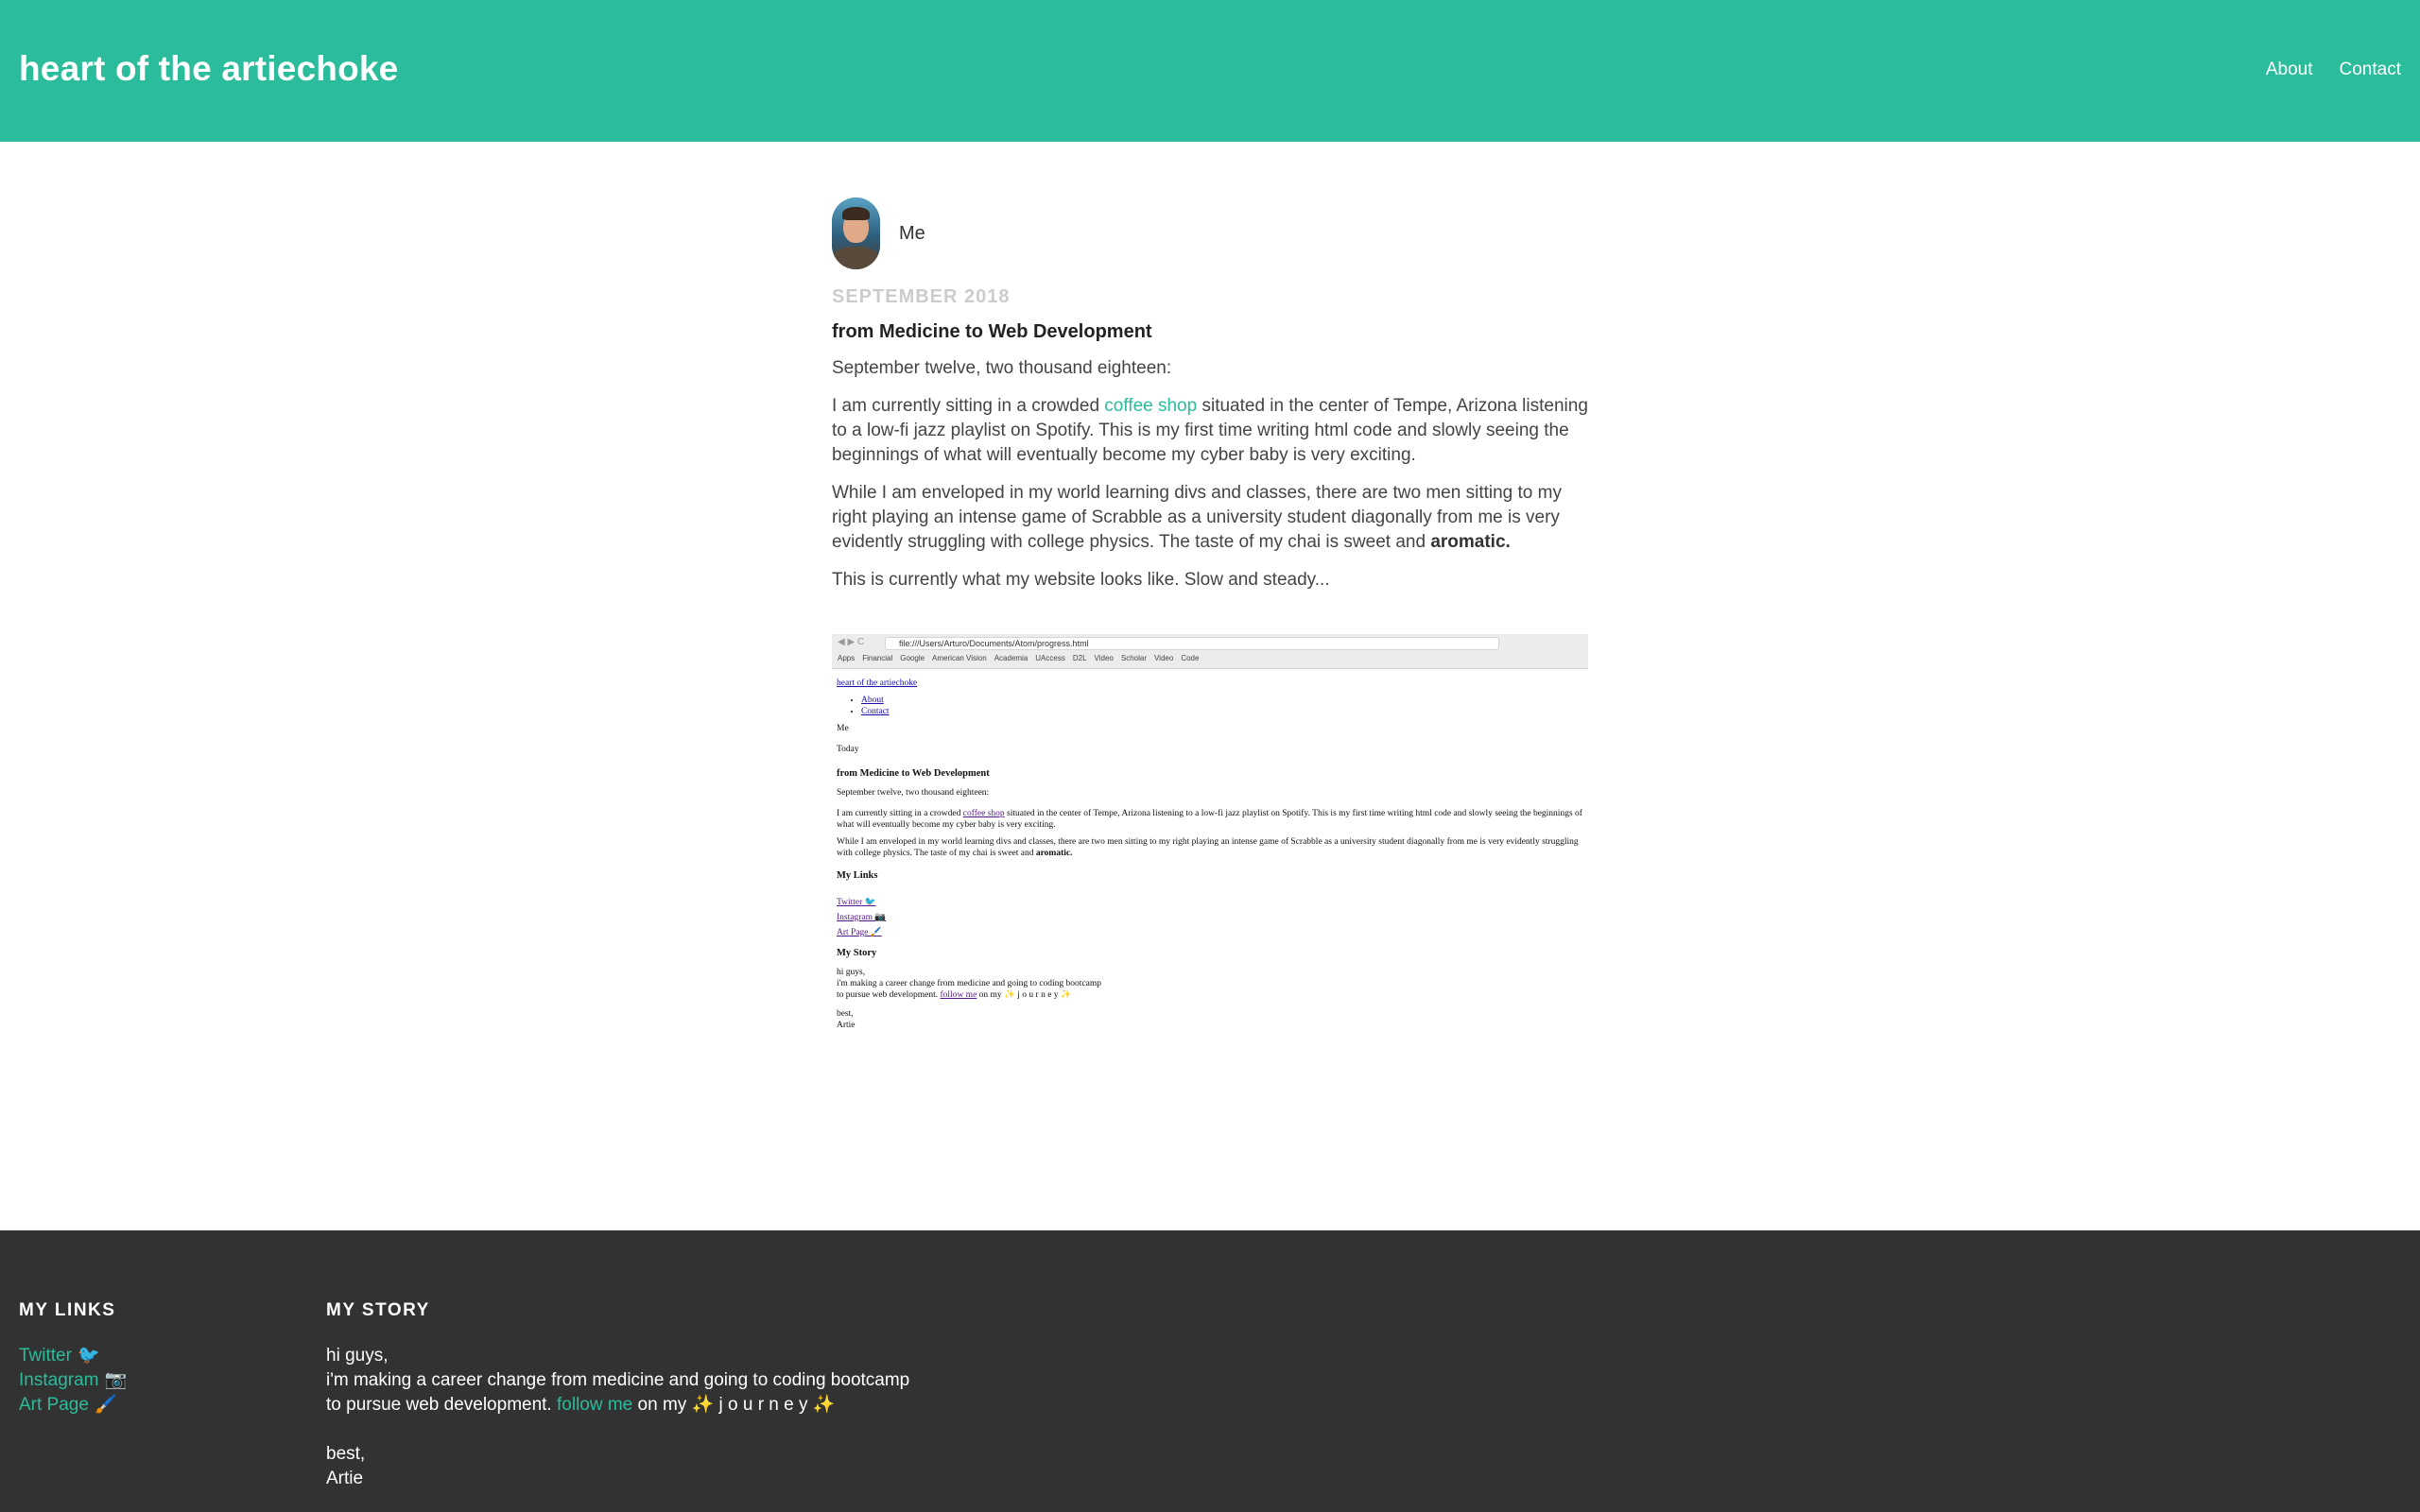 Image resolution: width=2420 pixels, height=1512 pixels. I want to click on browser-nav-buttons: ◀ ▶ C, so click(851, 642).